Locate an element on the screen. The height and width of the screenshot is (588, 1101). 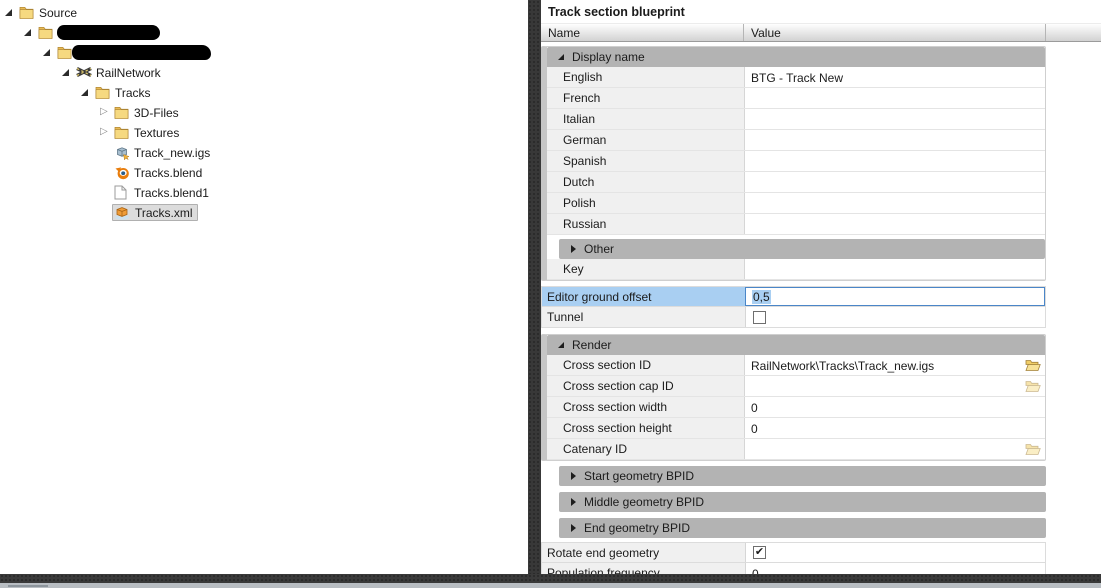
selected-item-highlight: Tracks.xml is located at coordinates (155, 212).